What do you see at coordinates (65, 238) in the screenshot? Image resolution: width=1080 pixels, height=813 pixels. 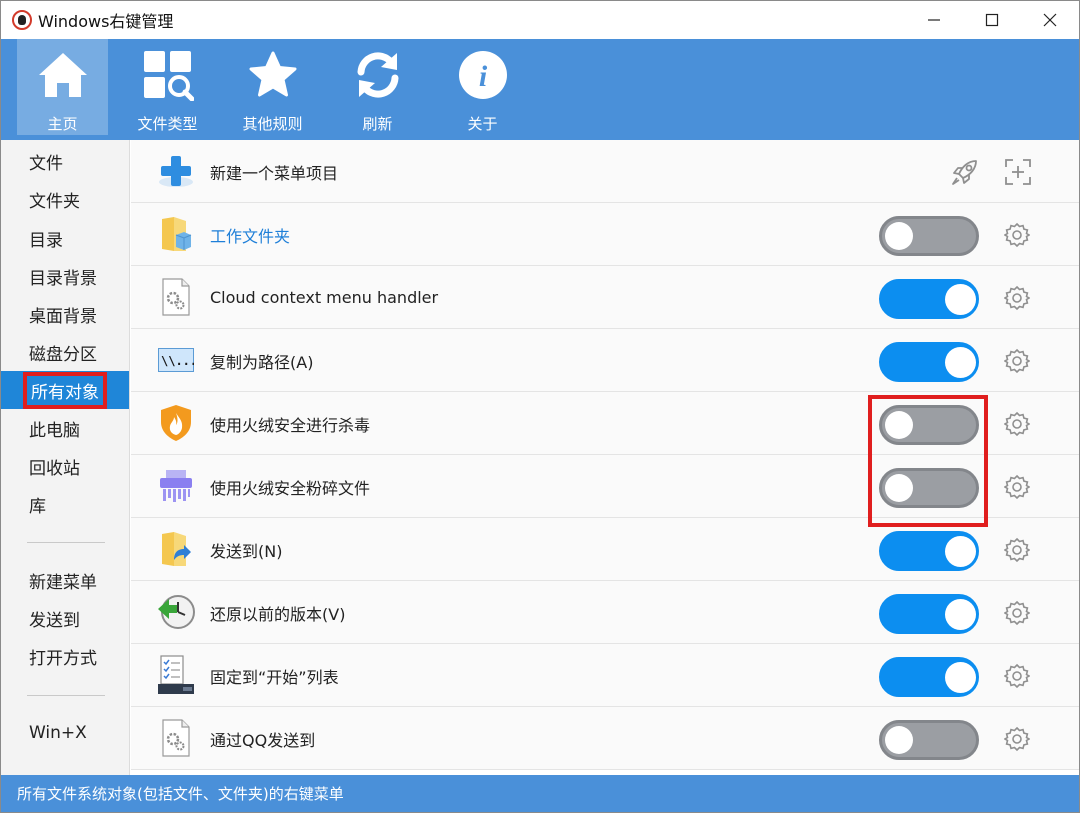 I see `sidebar-item-directory: 目录` at bounding box center [65, 238].